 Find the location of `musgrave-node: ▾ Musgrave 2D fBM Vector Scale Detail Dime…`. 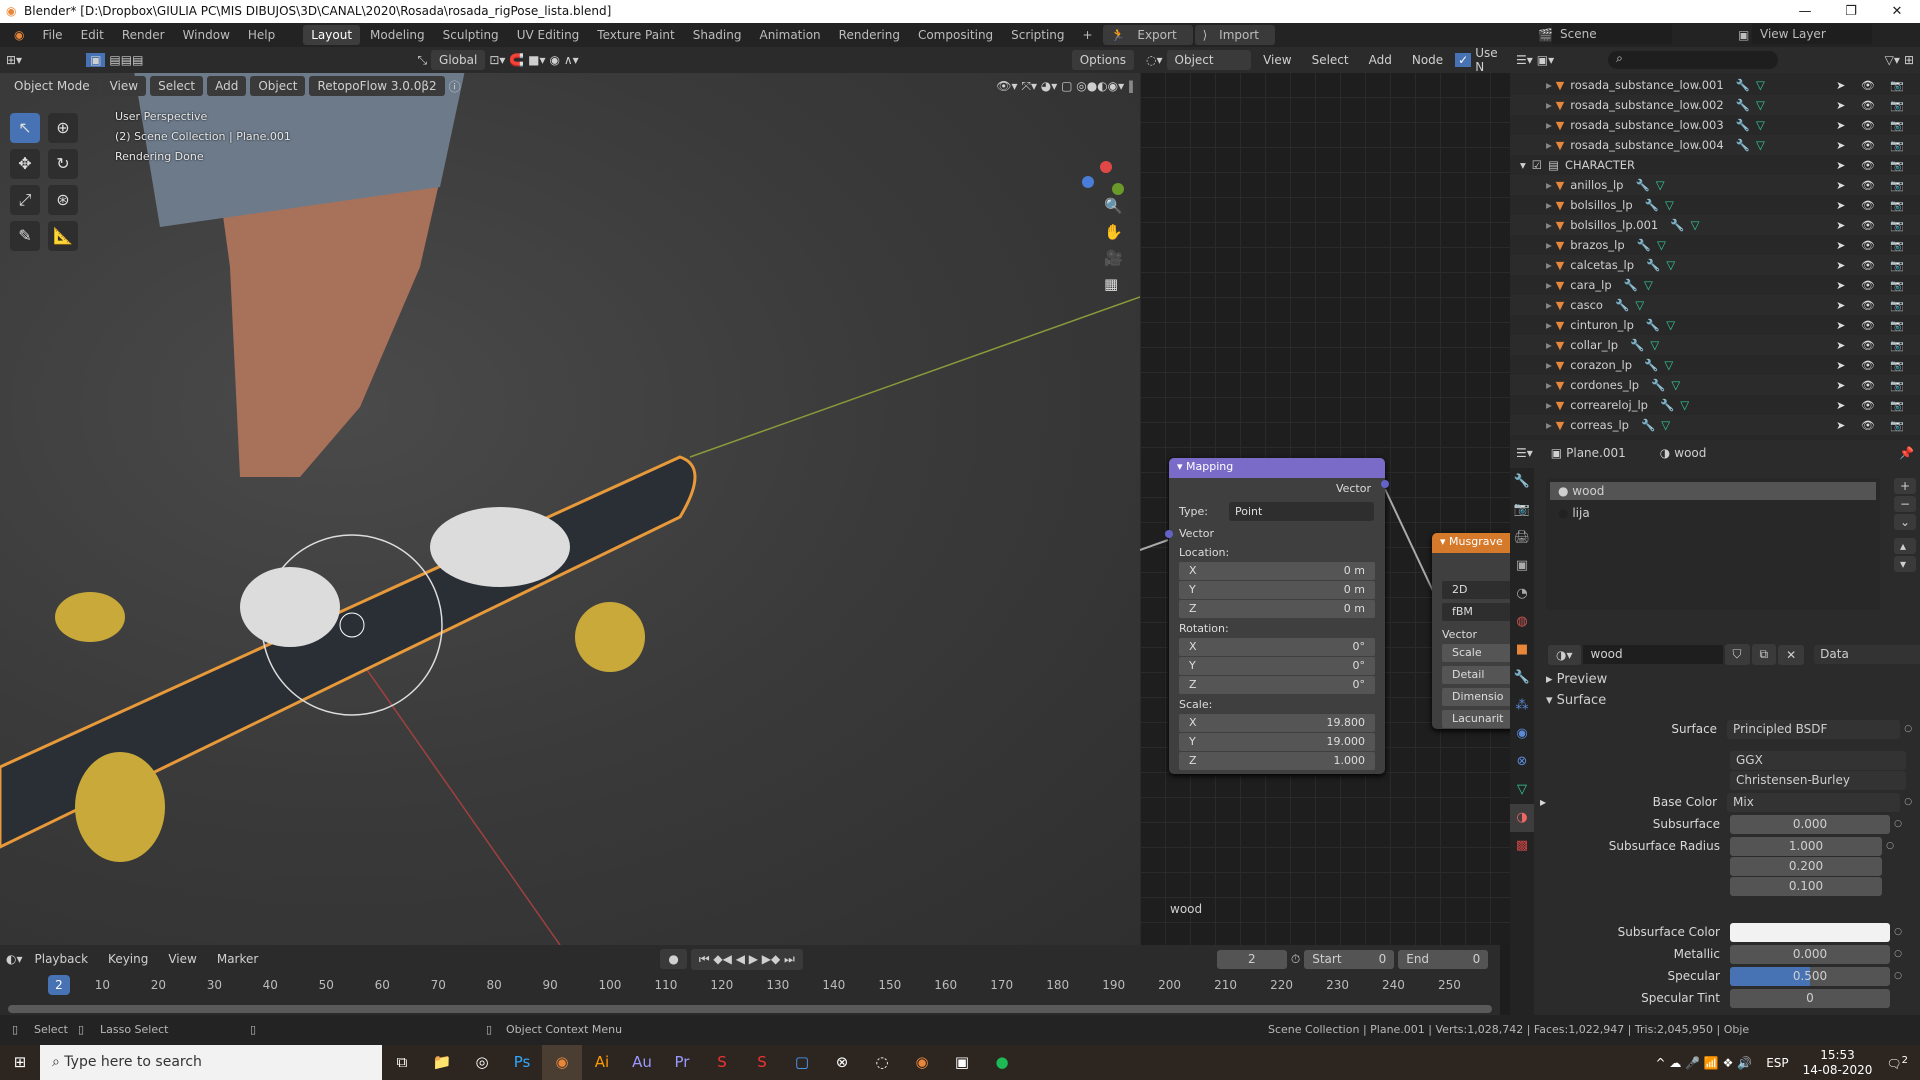

musgrave-node: ▾ Musgrave 2D fBM Vector Scale Detail Dime… is located at coordinates (1471, 631).